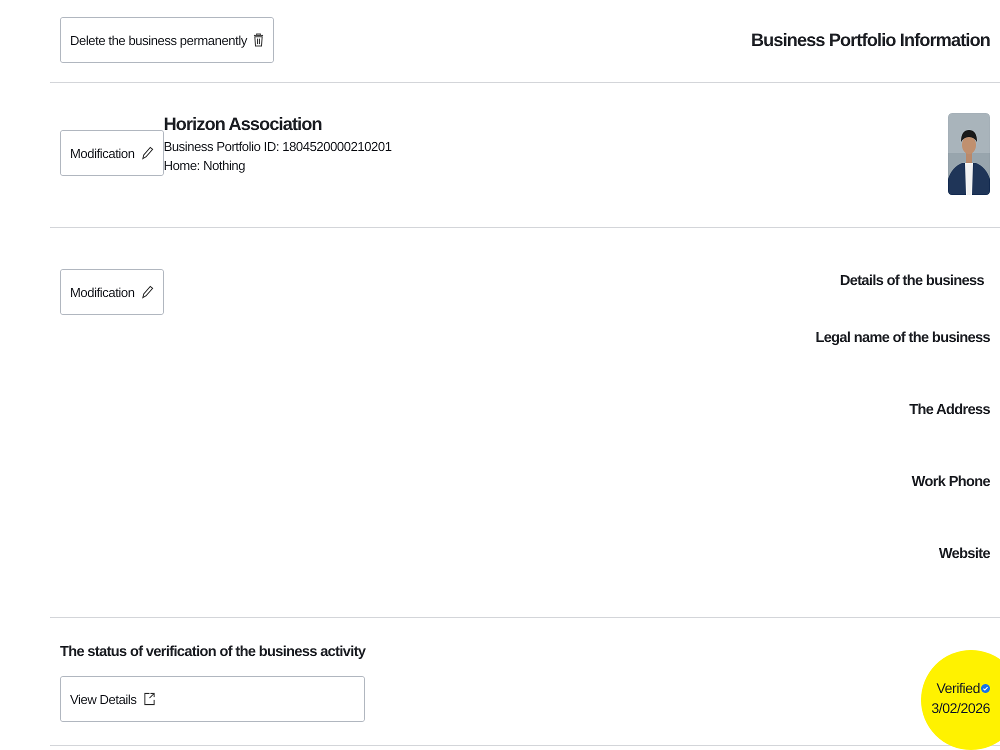 Image resolution: width=1000 pixels, height=750 pixels. What do you see at coordinates (205, 165) in the screenshot?
I see `home-text: Home: Nothing` at bounding box center [205, 165].